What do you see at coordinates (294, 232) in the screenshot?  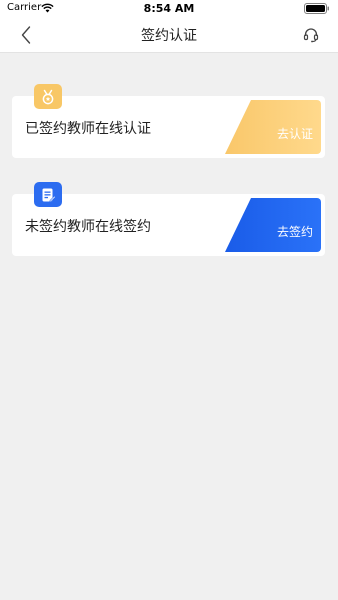 I see `sign-button-label: 去签约` at bounding box center [294, 232].